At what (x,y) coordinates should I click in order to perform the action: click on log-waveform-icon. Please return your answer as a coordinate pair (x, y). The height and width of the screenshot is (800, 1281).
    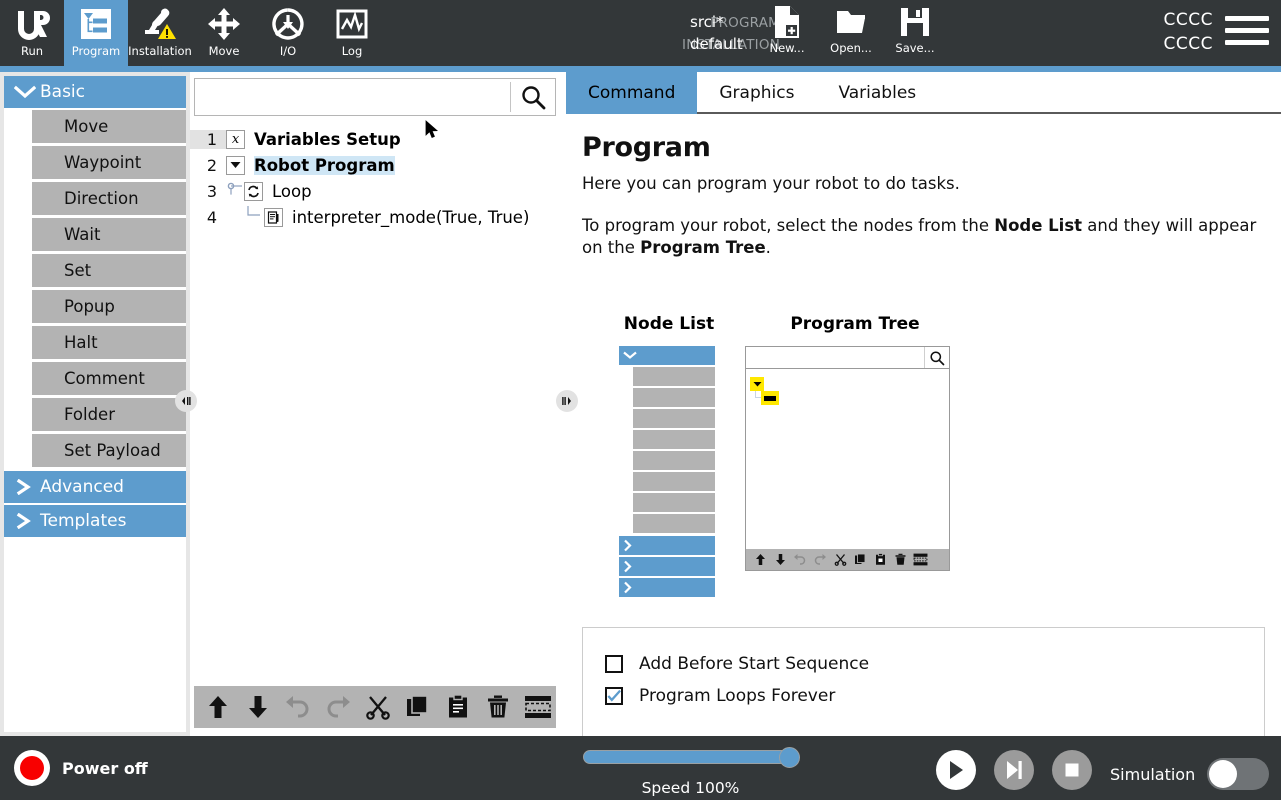
    Looking at the image, I should click on (352, 24).